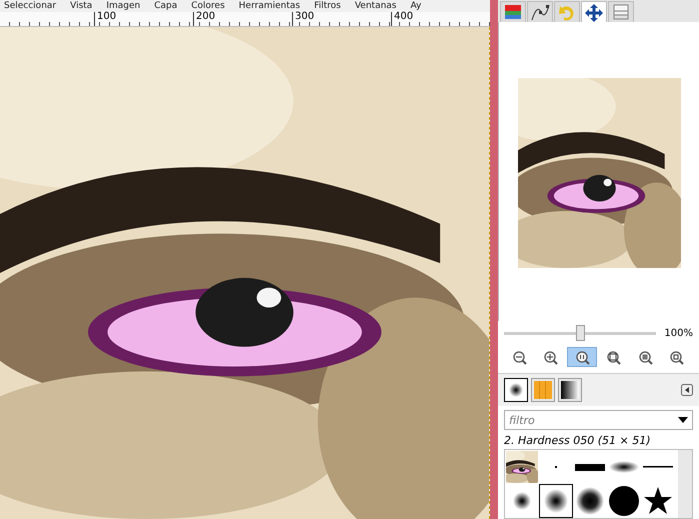 The image size is (699, 519). What do you see at coordinates (30, 6) in the screenshot?
I see `menu-item: Seleccionar` at bounding box center [30, 6].